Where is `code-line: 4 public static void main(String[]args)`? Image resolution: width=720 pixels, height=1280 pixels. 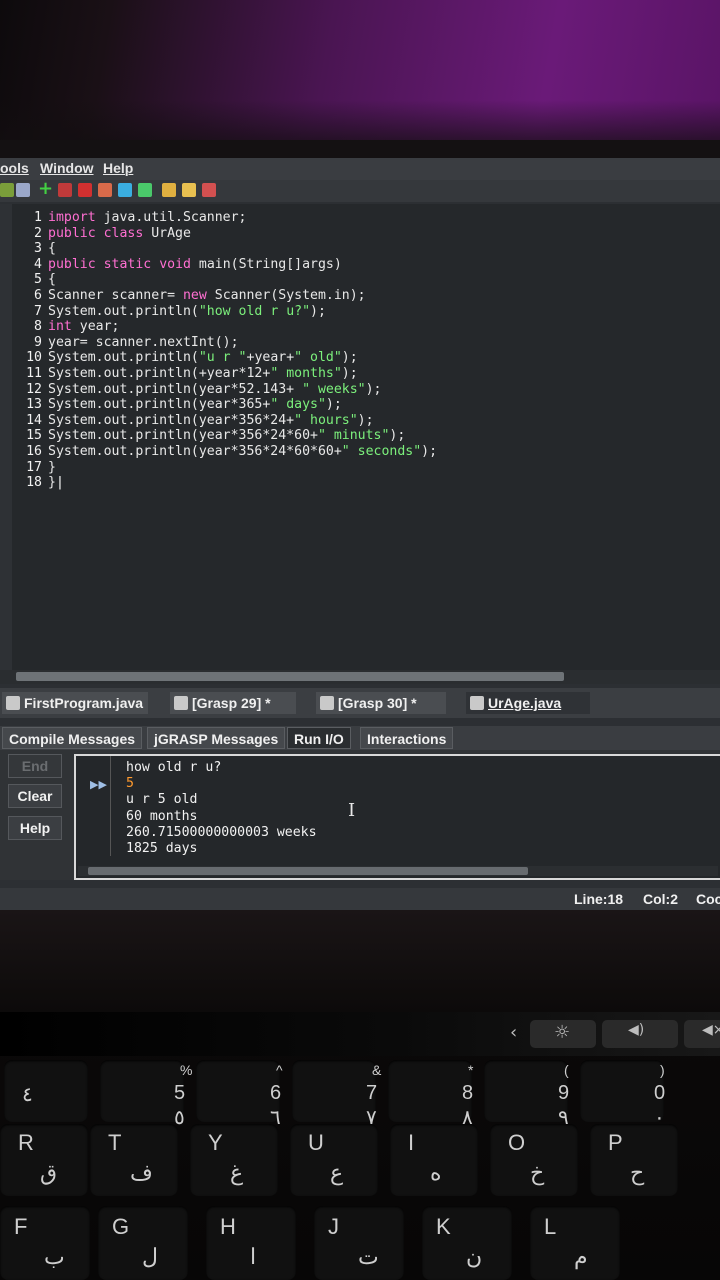 code-line: 4 public static void main(String[]args) is located at coordinates (178, 265).